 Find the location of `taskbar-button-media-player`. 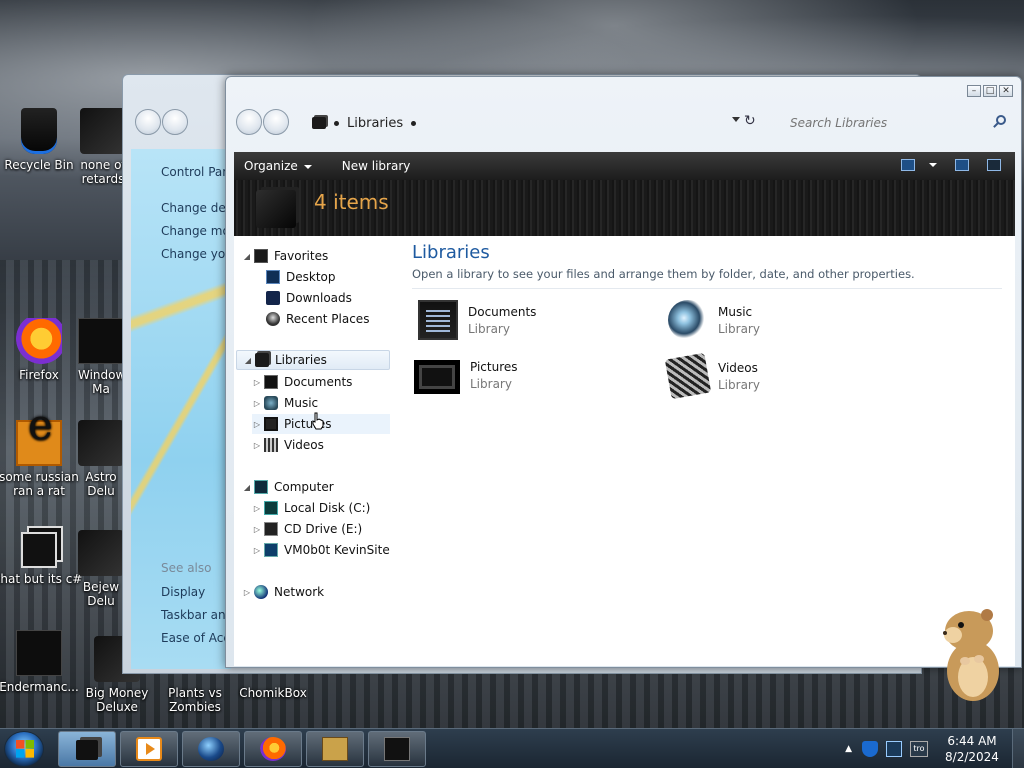

taskbar-button-media-player is located at coordinates (149, 749).